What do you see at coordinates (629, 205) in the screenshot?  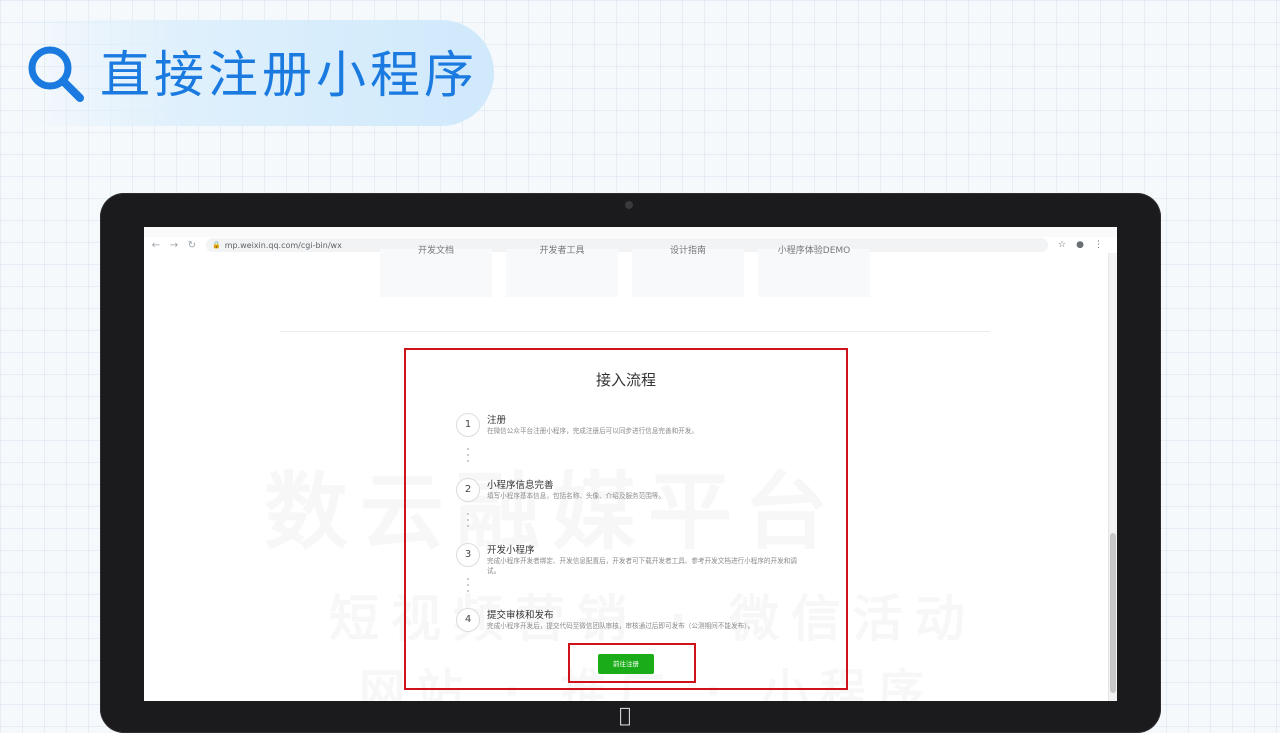 I see `camera-dot` at bounding box center [629, 205].